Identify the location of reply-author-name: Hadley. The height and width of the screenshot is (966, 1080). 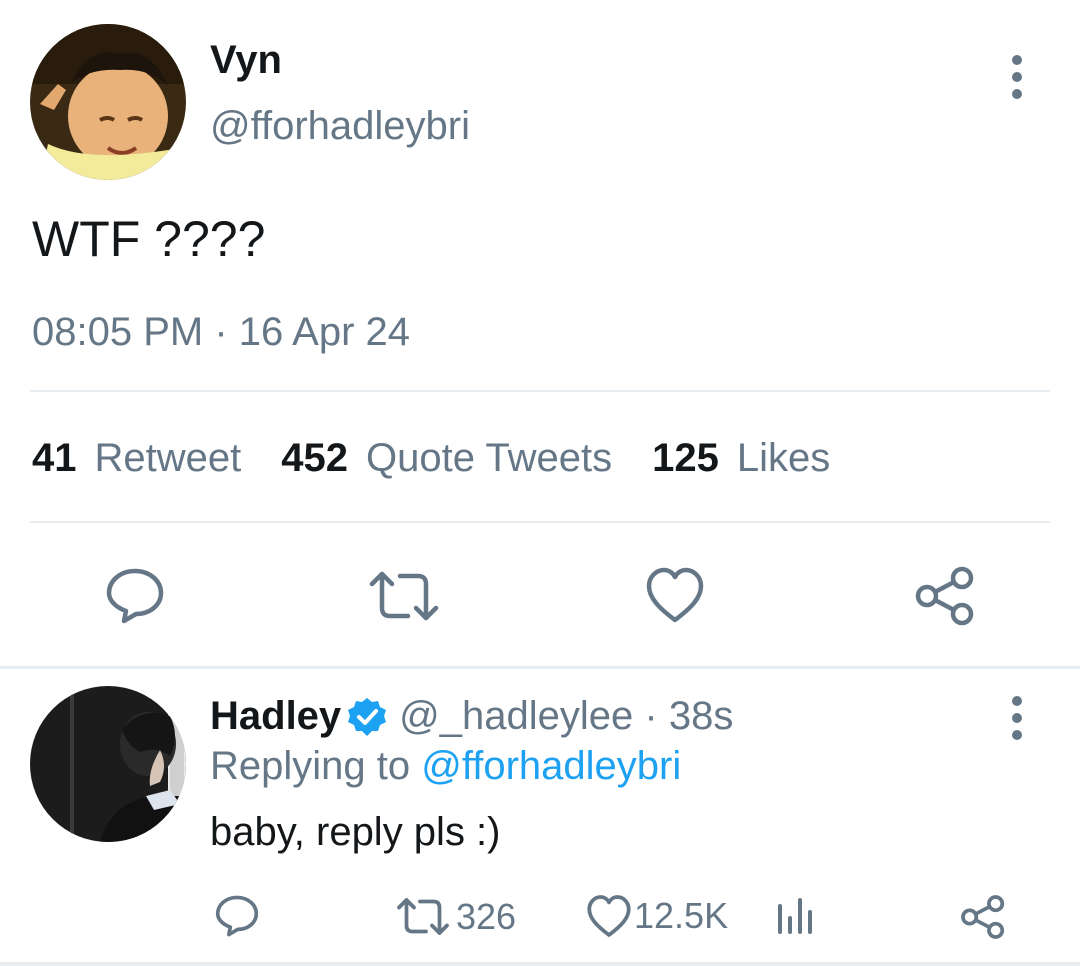
(275, 716).